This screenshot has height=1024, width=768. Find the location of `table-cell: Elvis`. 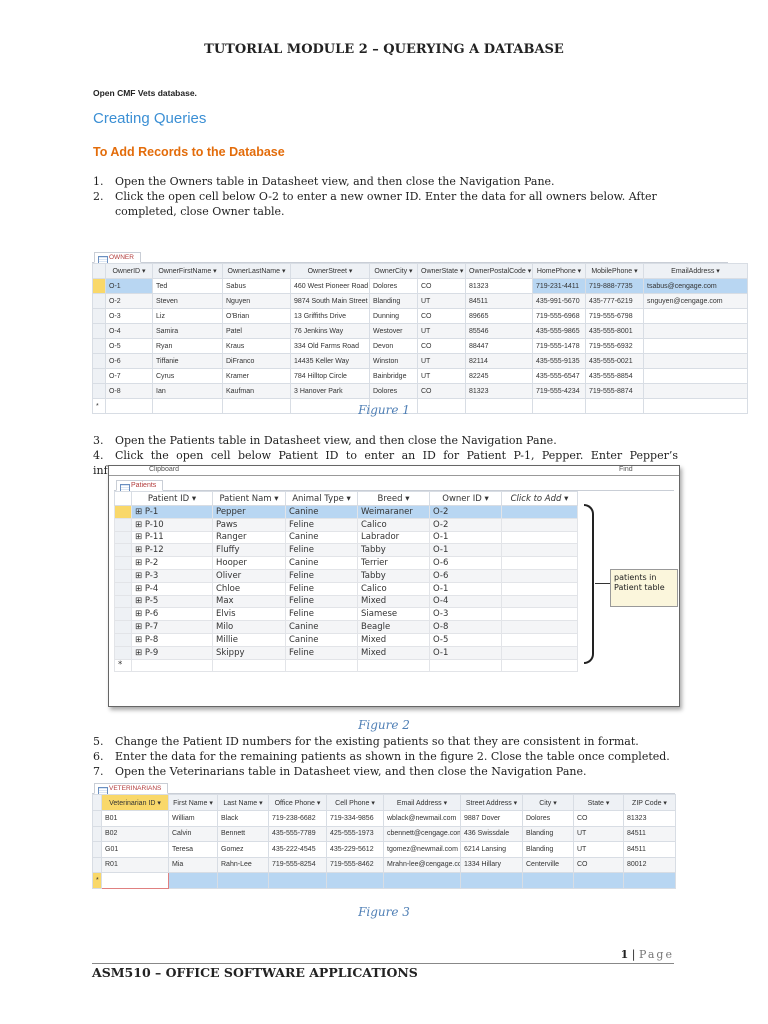

table-cell: Elvis is located at coordinates (249, 614).